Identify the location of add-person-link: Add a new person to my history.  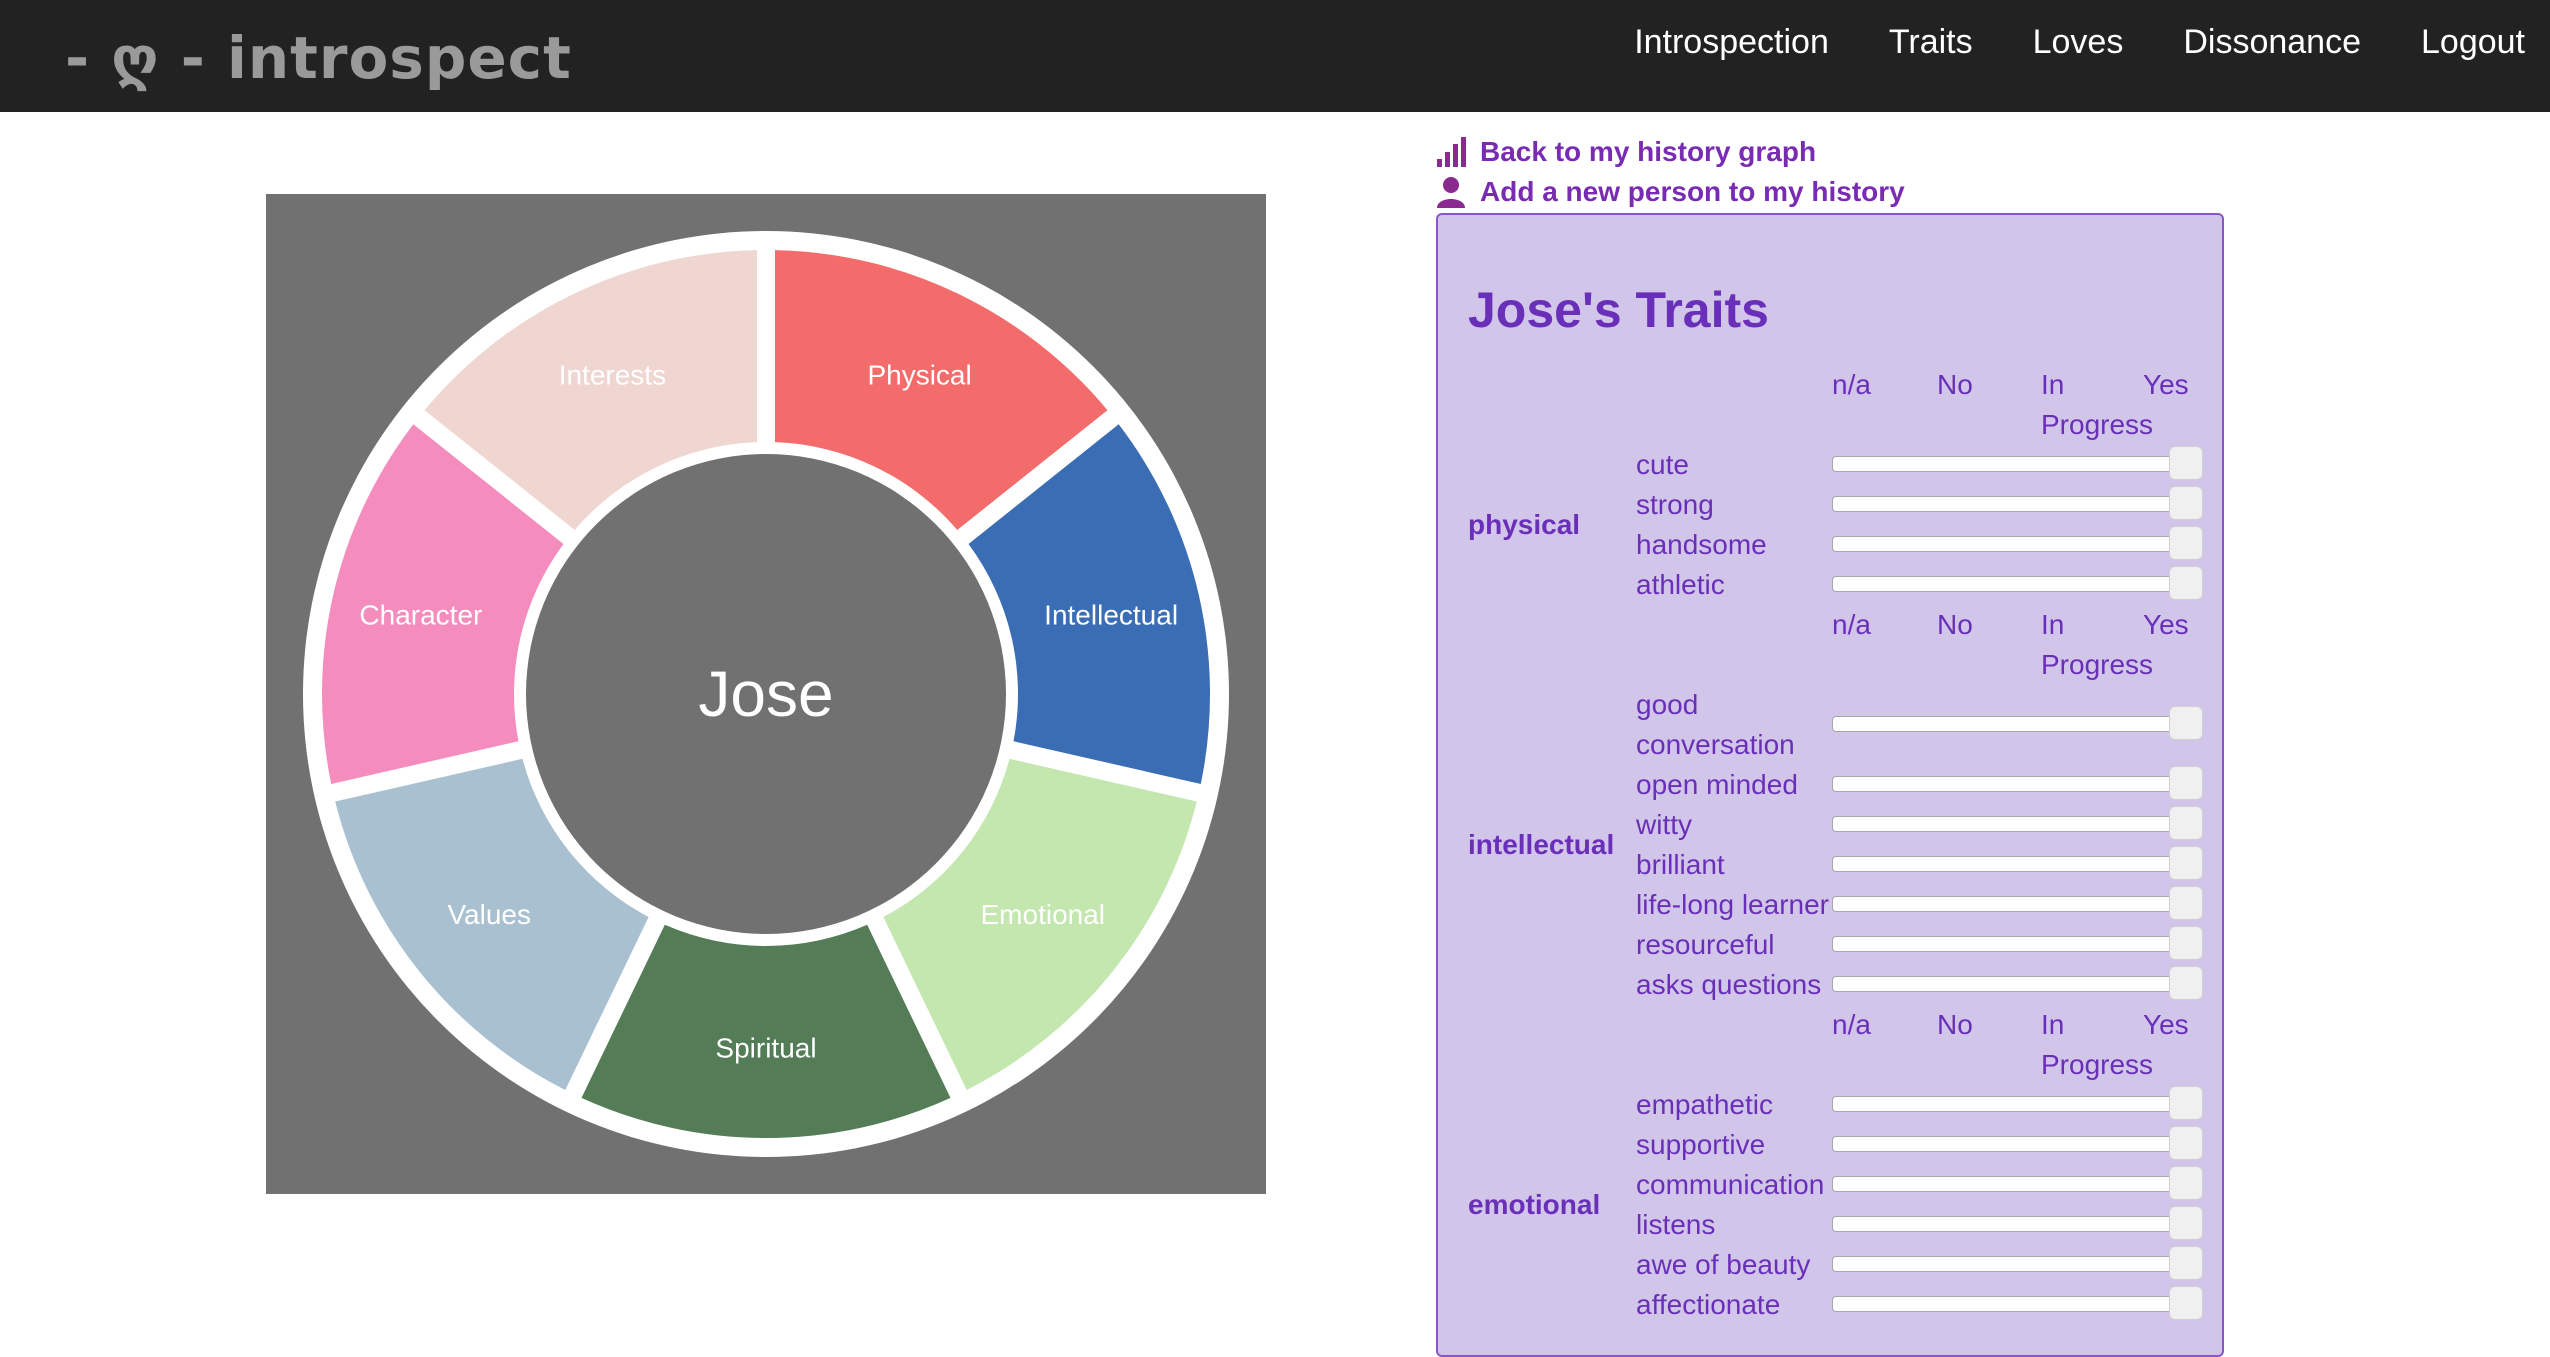
(1669, 192).